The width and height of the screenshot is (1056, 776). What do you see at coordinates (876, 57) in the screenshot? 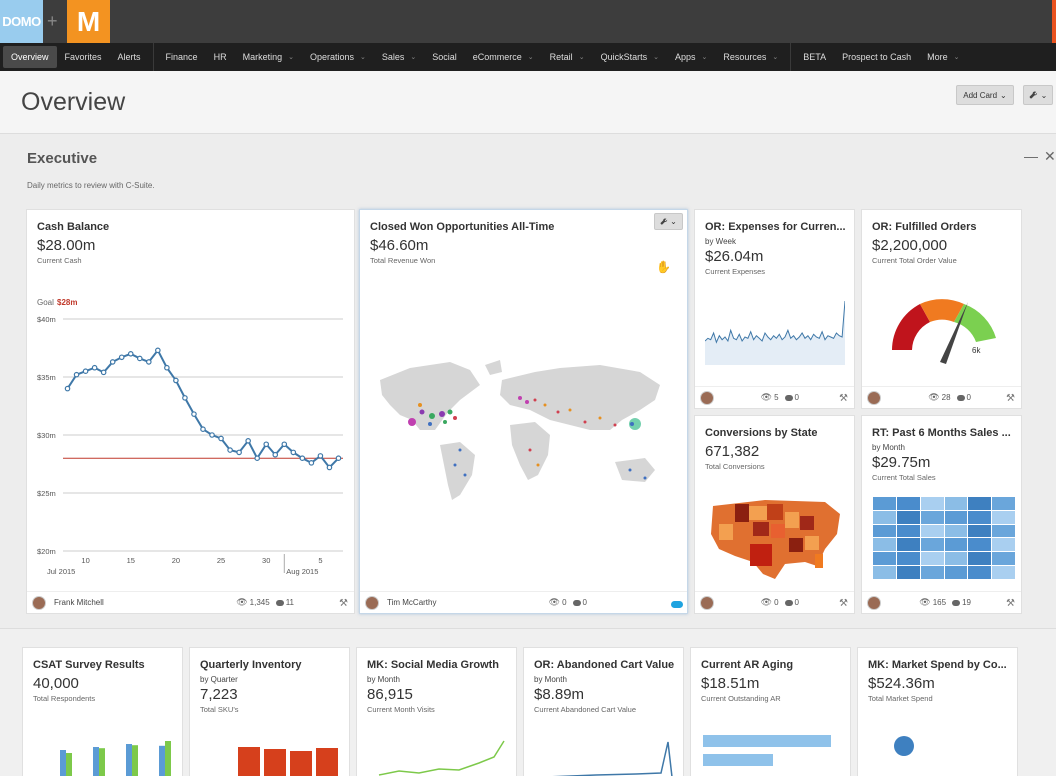
I see `nav-item-prospect-to-cash: Prospect to Cash` at bounding box center [876, 57].